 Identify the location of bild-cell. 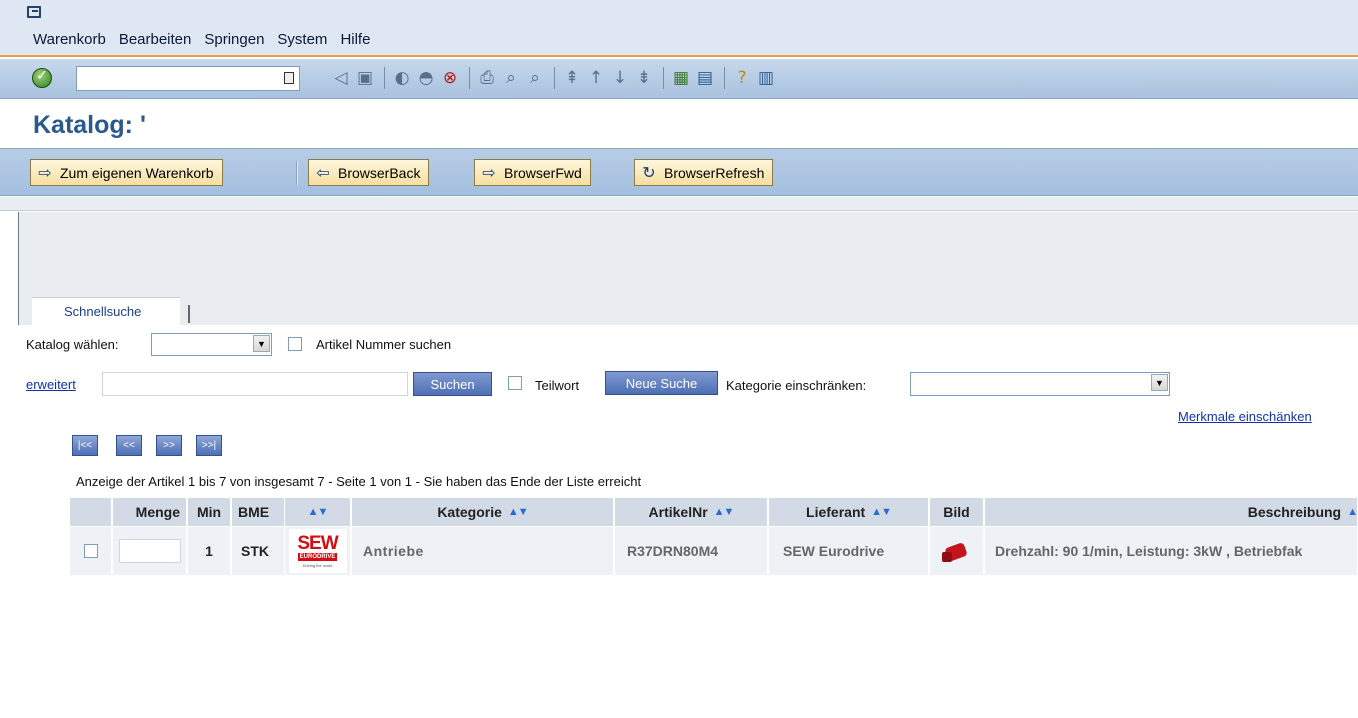
(957, 551).